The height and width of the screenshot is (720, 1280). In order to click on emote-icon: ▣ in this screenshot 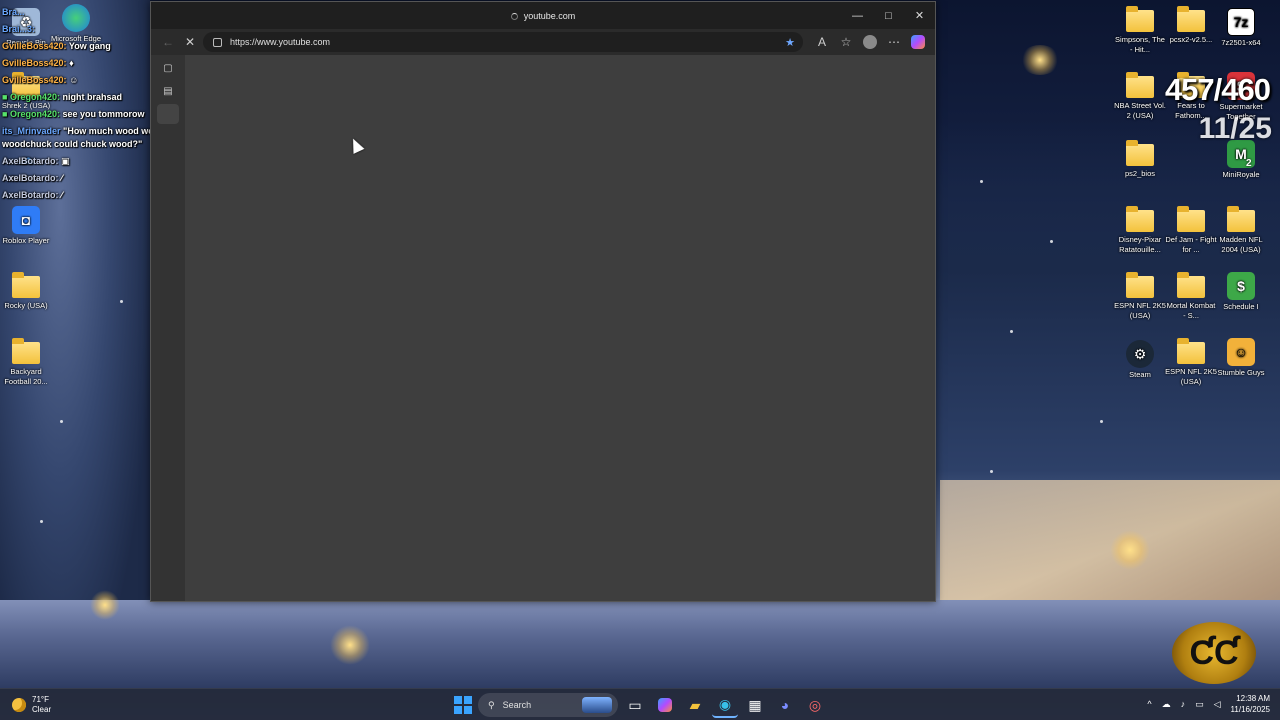, I will do `click(65, 161)`.